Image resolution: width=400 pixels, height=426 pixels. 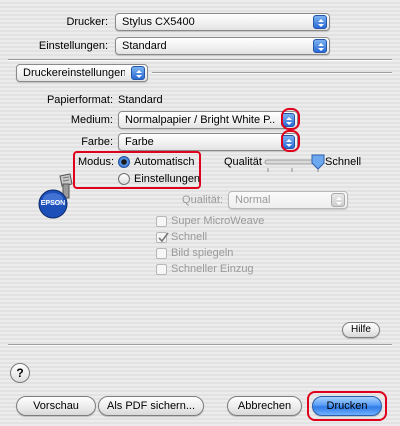 I want to click on epson-logo-text: EPSON, so click(x=53, y=203).